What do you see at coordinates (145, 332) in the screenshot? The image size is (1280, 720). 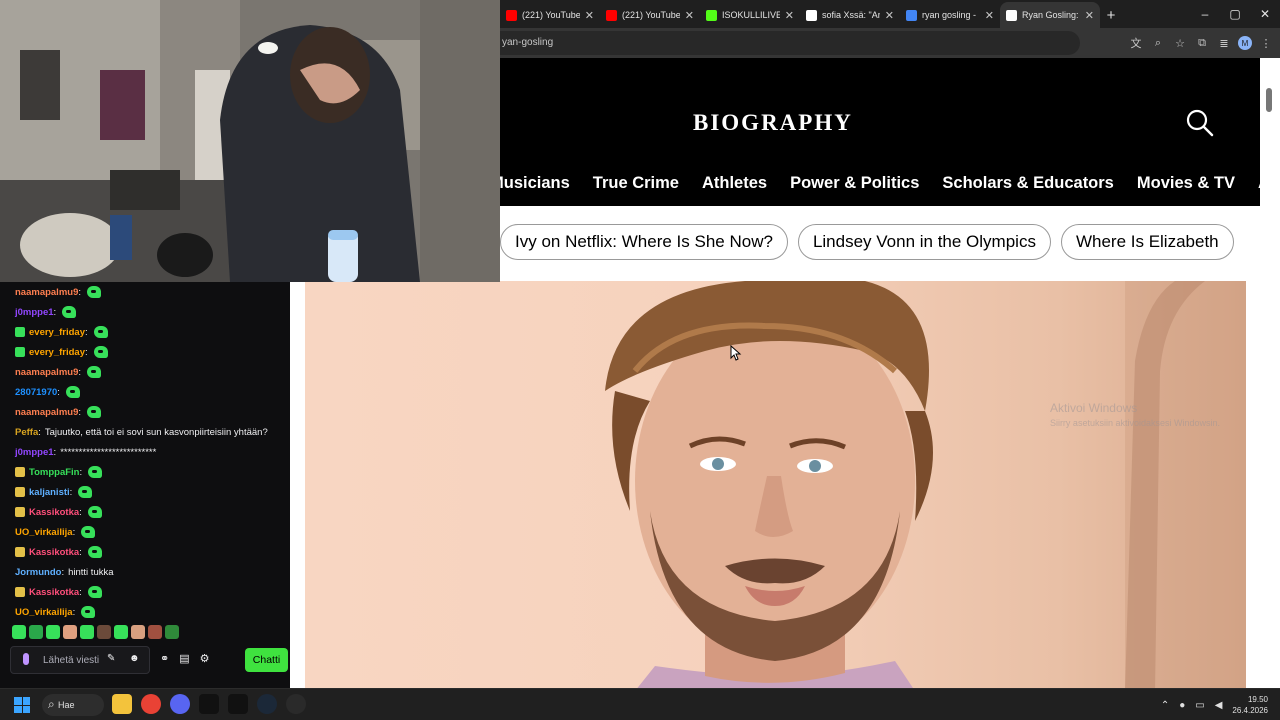 I see `chat-message: every_friday:` at bounding box center [145, 332].